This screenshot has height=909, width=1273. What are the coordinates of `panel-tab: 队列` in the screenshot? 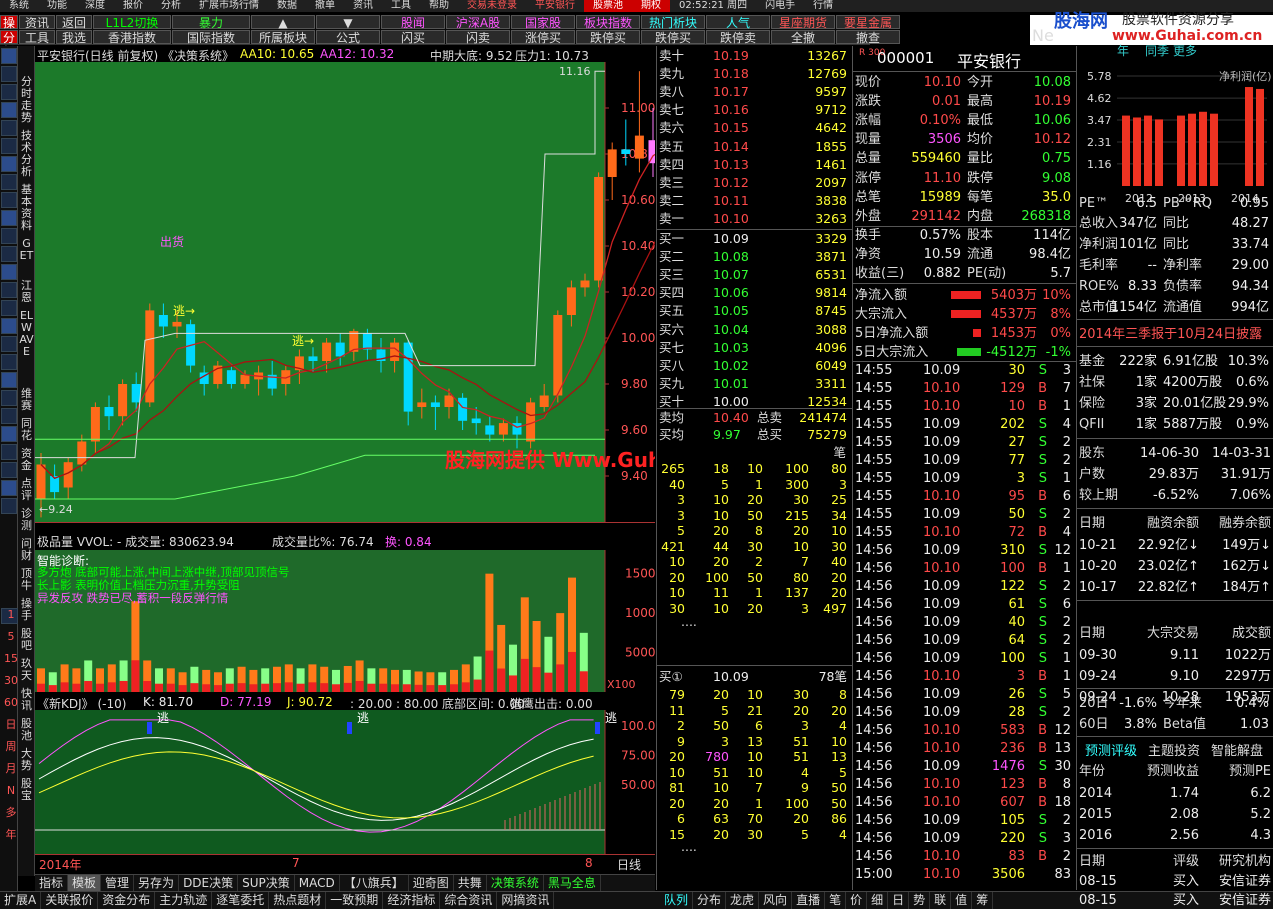 It's located at (677, 900).